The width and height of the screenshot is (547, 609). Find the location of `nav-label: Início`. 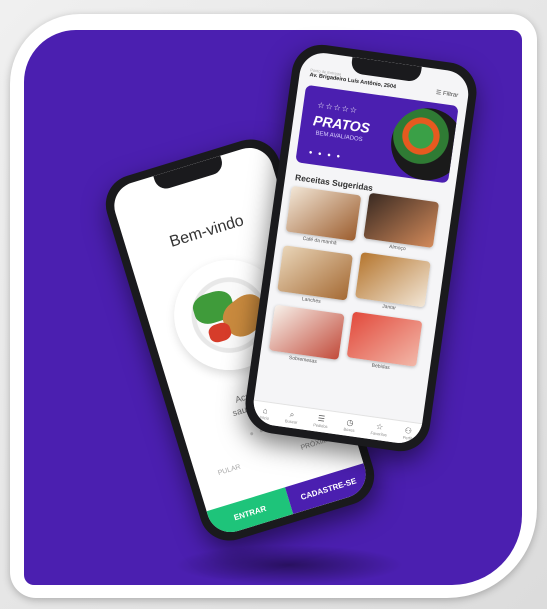

nav-label: Início is located at coordinates (264, 417).